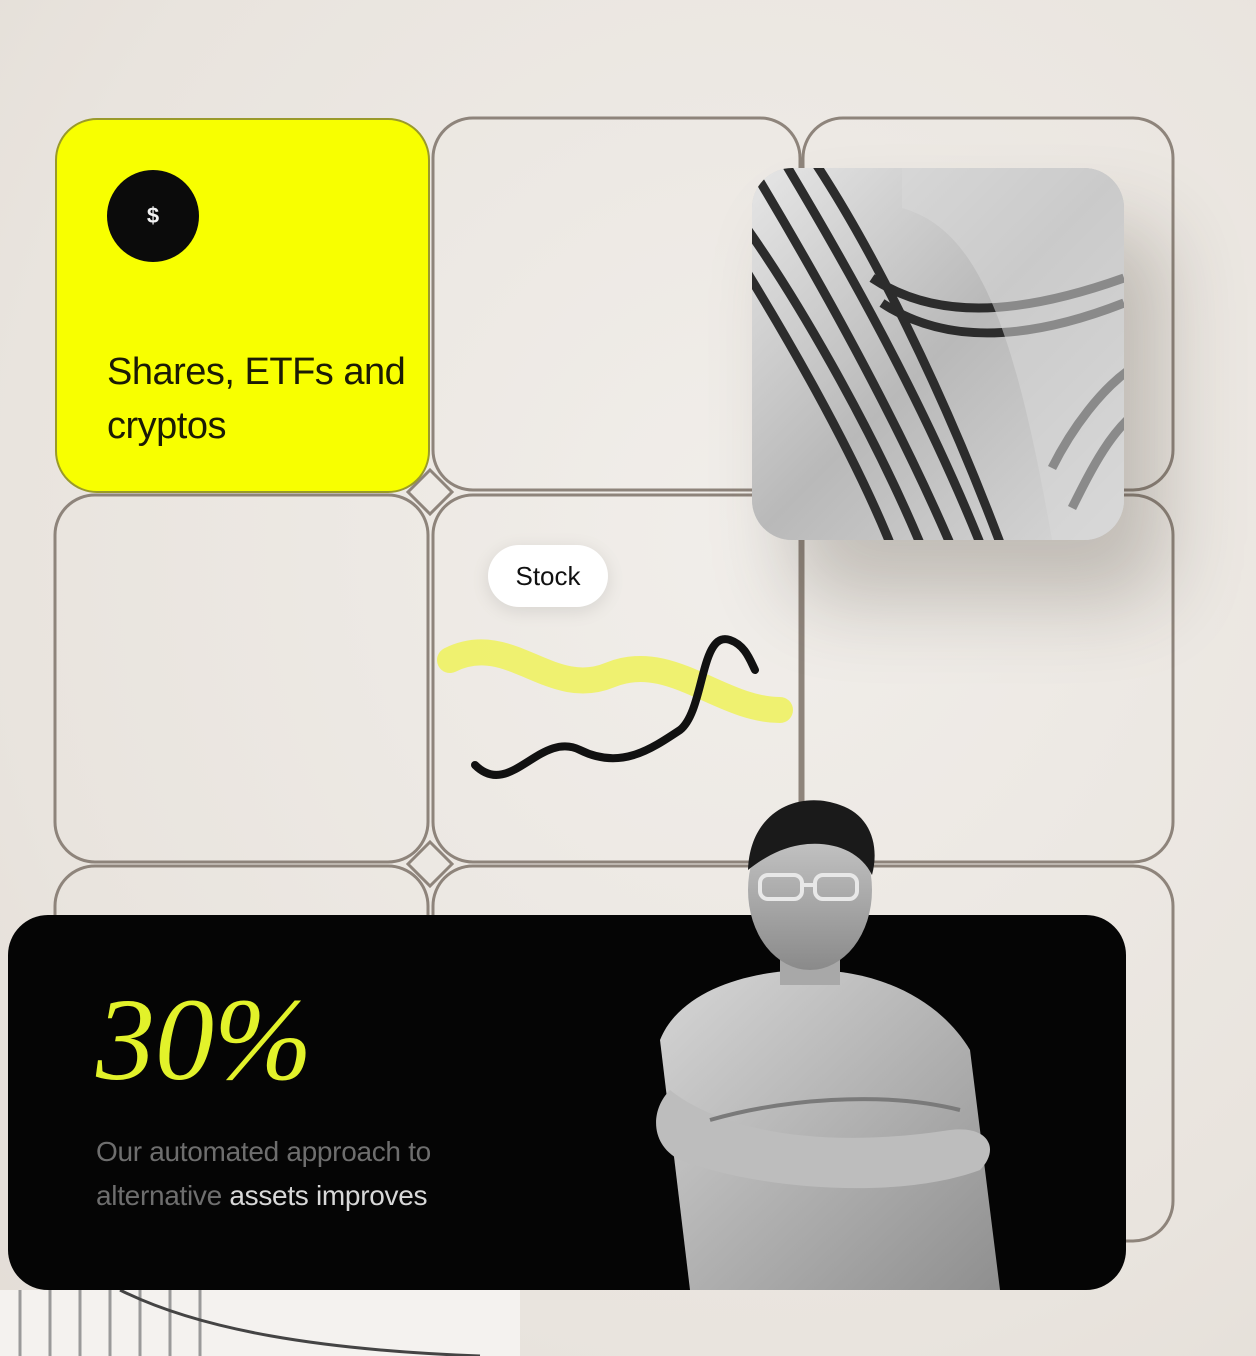  I want to click on stock-tag-pill: Stock, so click(548, 576).